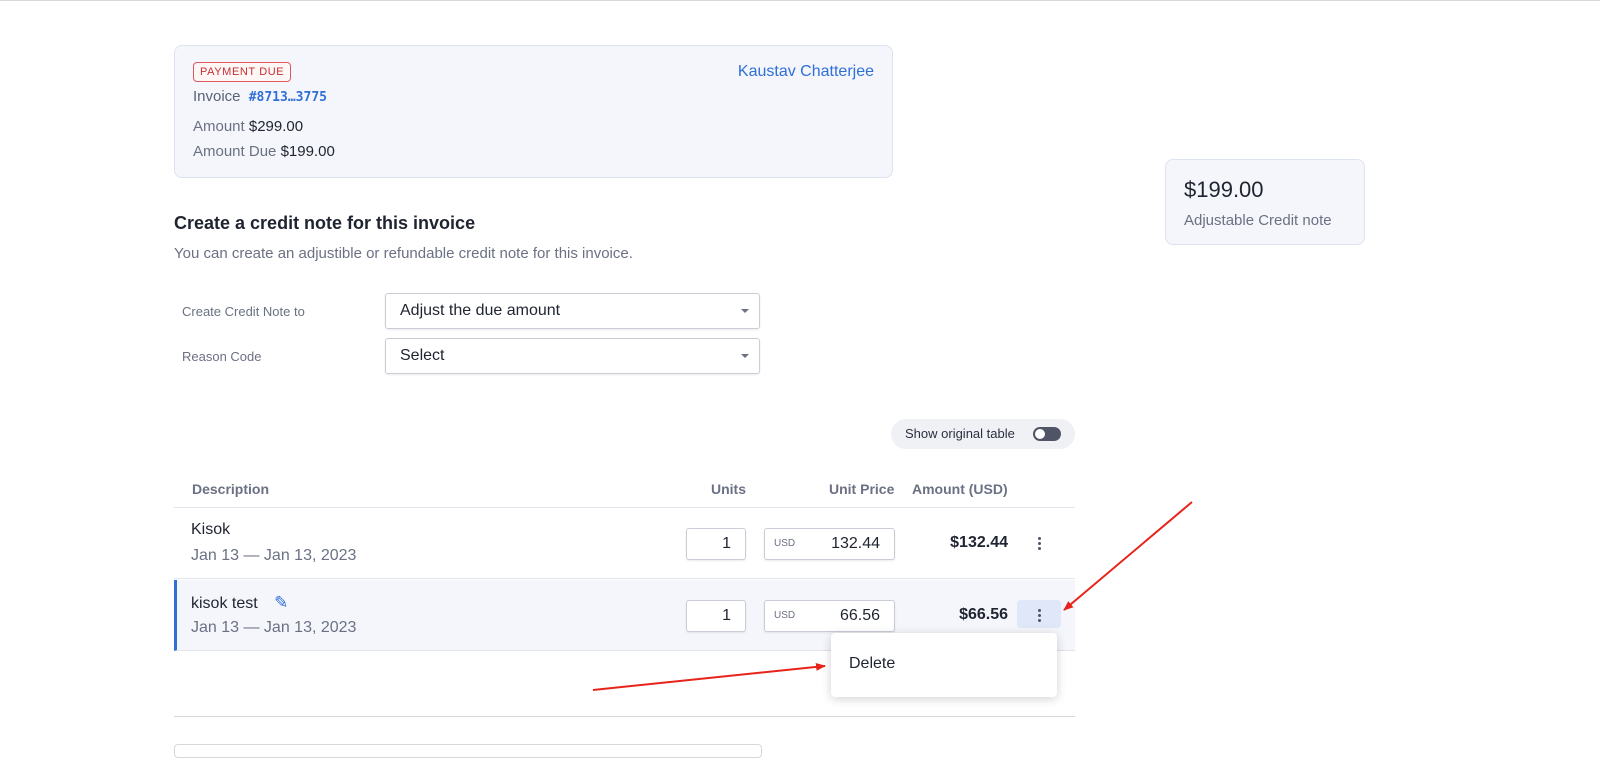 This screenshot has height=758, width=1600. I want to click on toggle-knob, so click(1040, 434).